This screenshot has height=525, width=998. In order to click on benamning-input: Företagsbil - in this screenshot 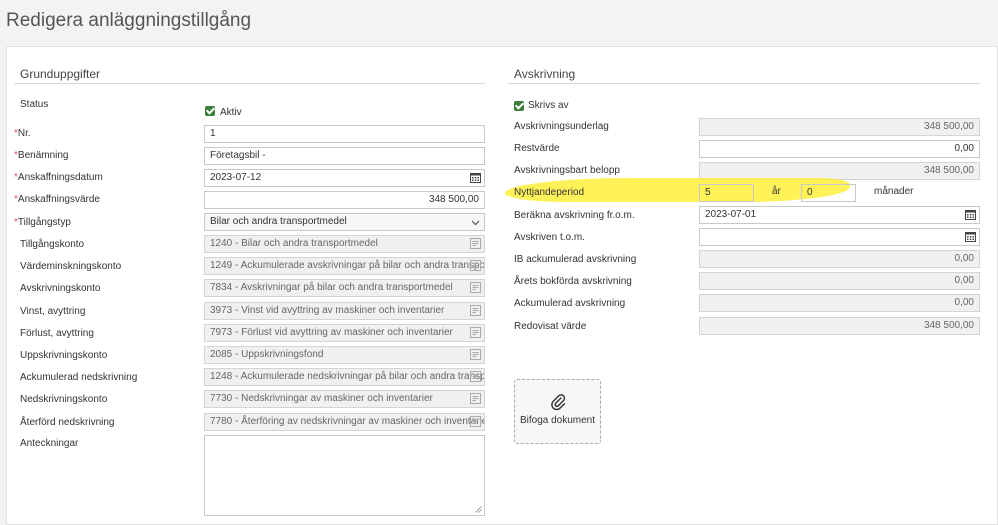, I will do `click(344, 156)`.